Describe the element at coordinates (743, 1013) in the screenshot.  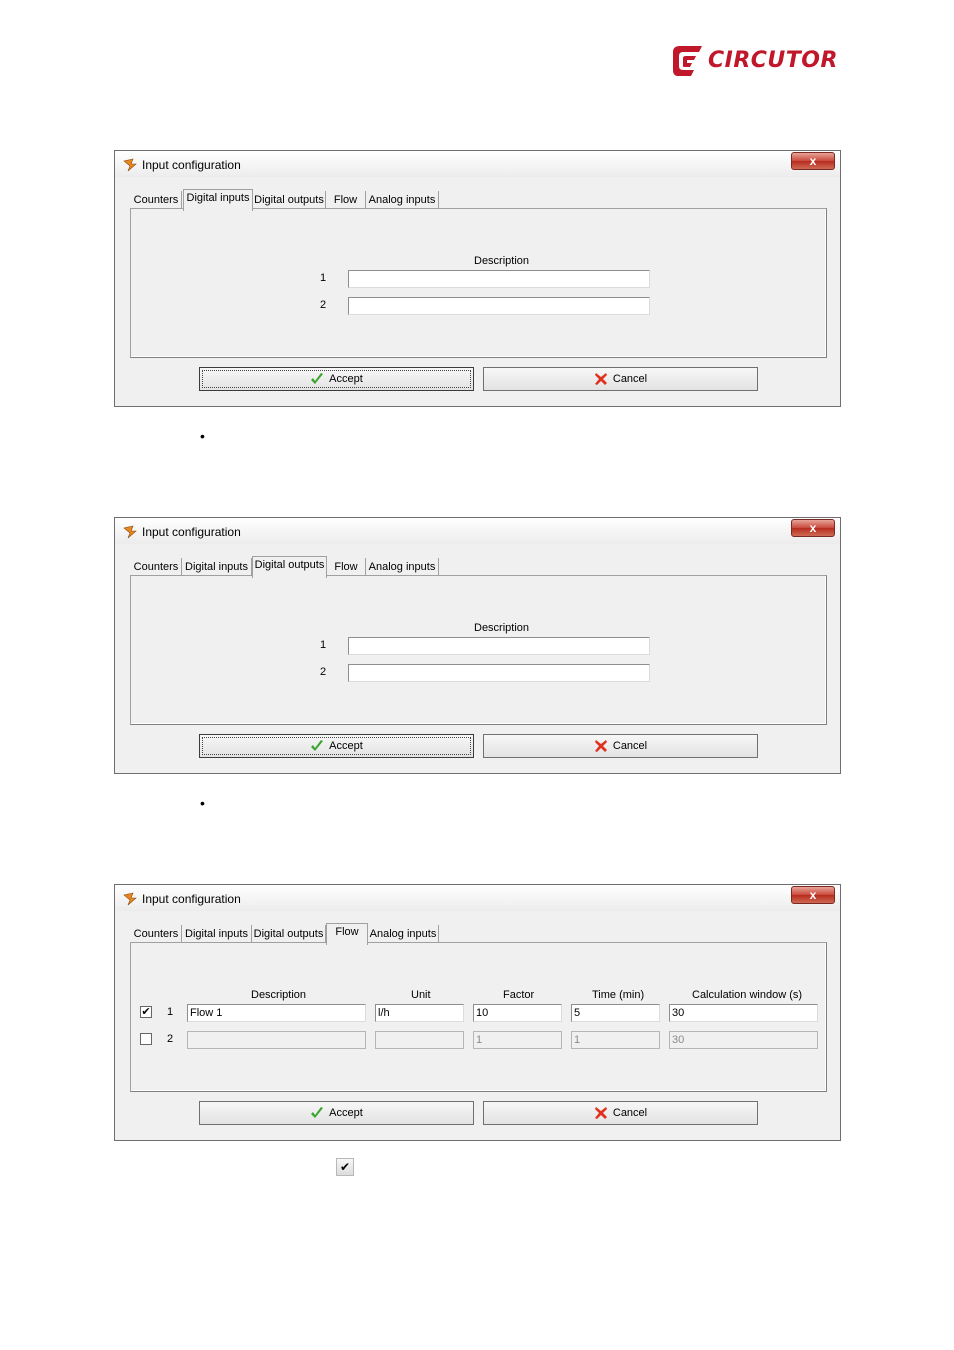
I see `flow-1-calculation-window-input: 30` at that location.